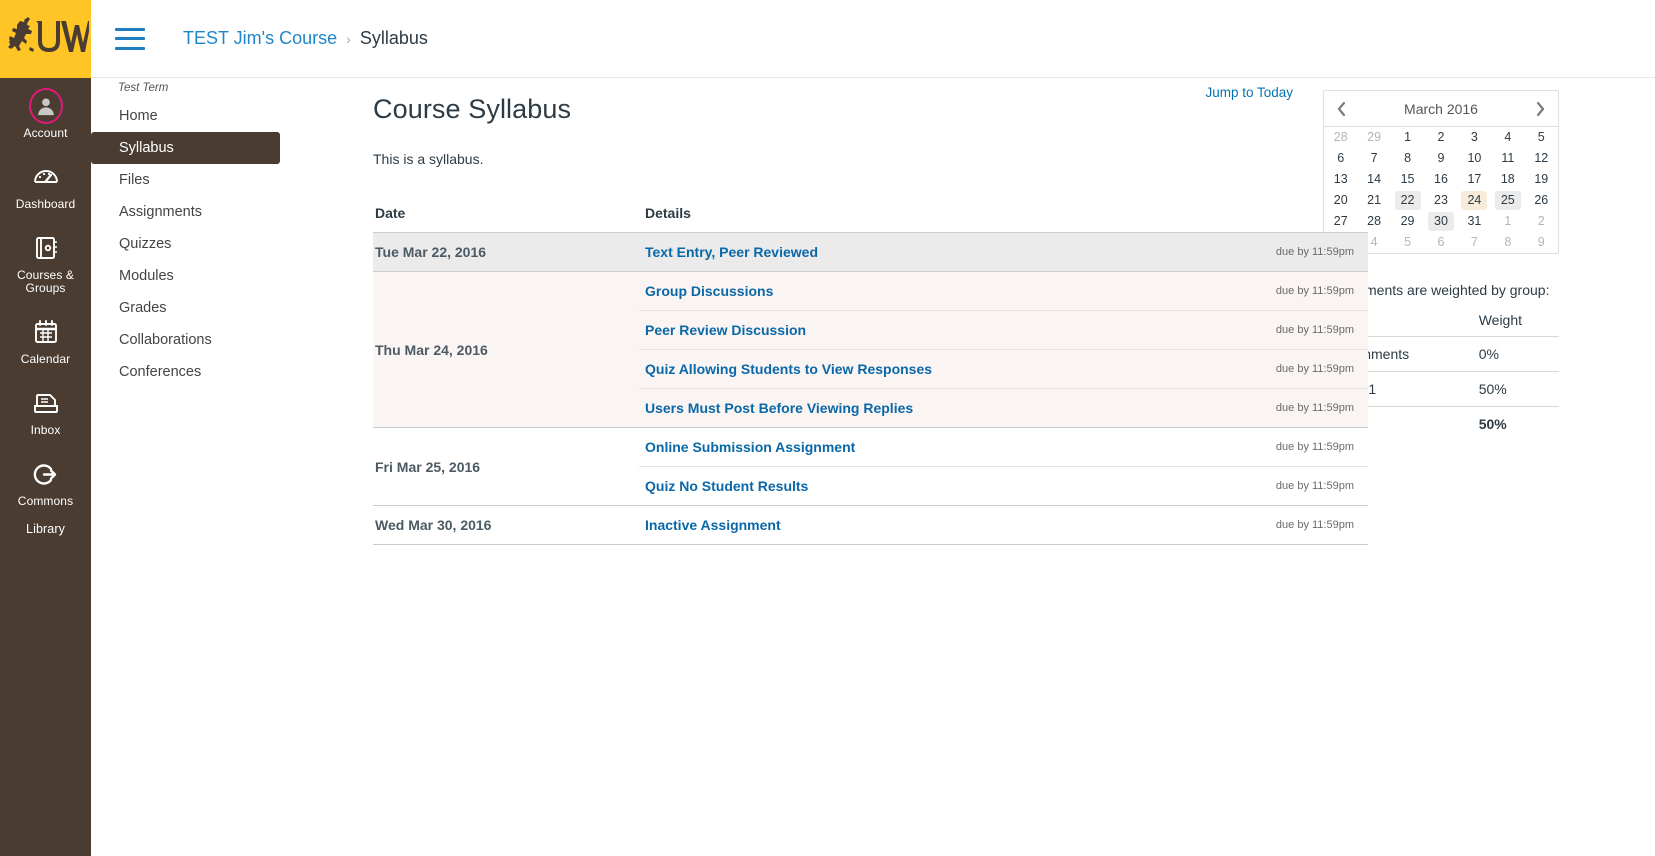 The image size is (1655, 856). What do you see at coordinates (1507, 137) in the screenshot?
I see `calendar-day: 4` at bounding box center [1507, 137].